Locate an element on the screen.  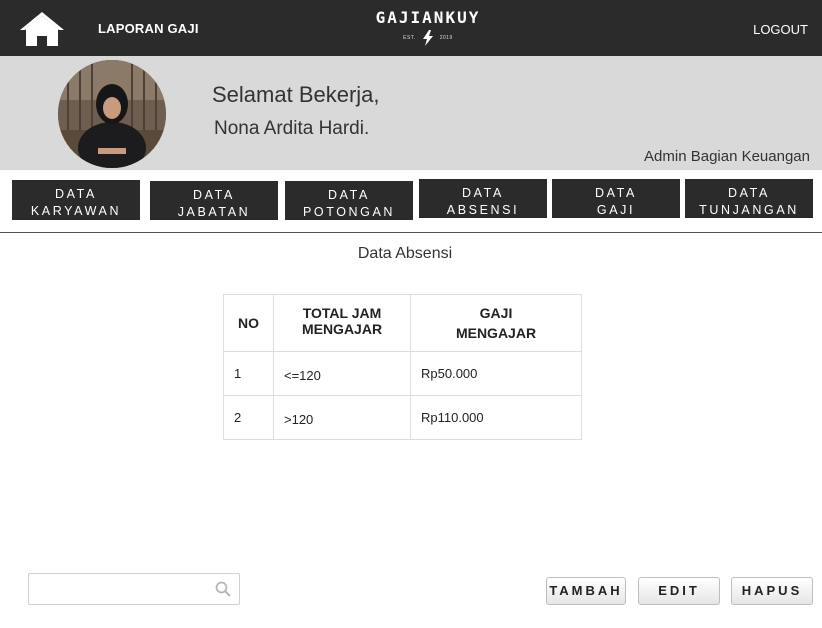
table-row: 1 <=120 Rp50.000 is located at coordinates (402, 373).